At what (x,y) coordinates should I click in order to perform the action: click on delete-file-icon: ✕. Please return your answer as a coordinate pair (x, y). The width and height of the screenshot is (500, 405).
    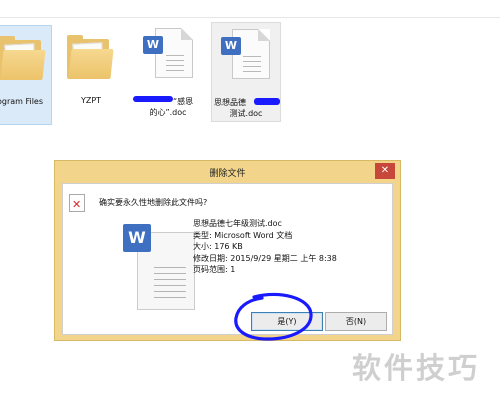
    Looking at the image, I should click on (77, 203).